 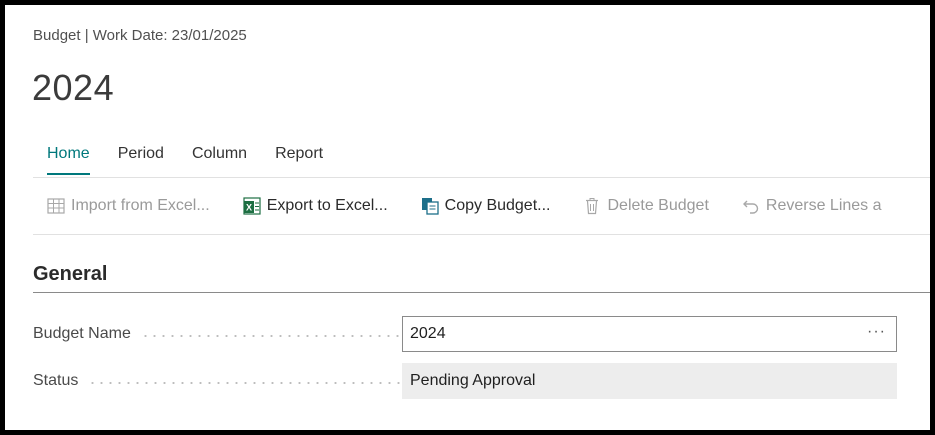 I want to click on delete-budget-label: Delete Budget, so click(x=658, y=205).